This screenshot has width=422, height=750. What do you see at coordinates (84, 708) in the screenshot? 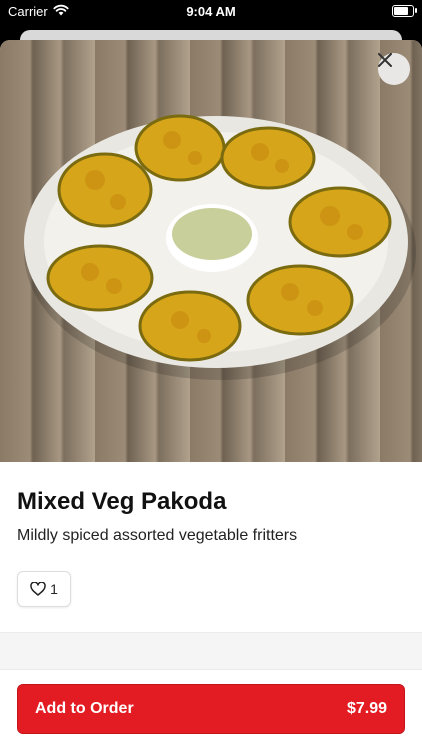
I see `add-to-order-label: Add to Order` at bounding box center [84, 708].